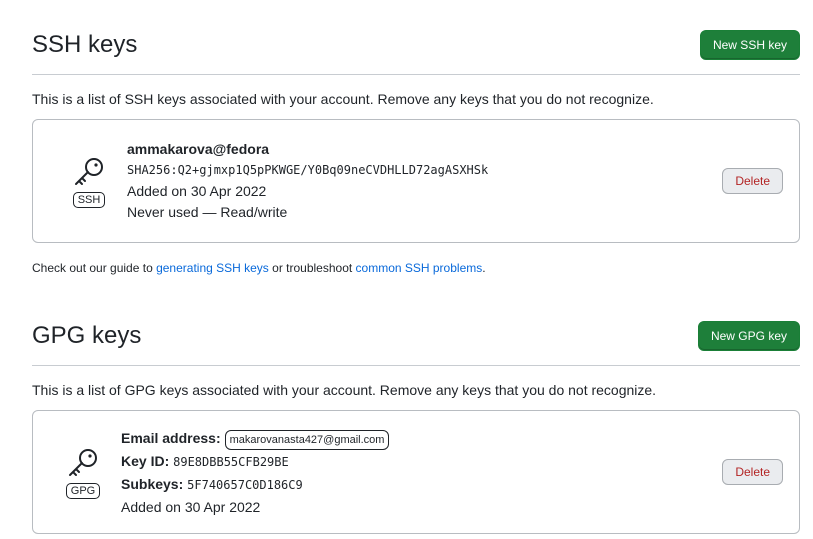 This screenshot has width=813, height=539. What do you see at coordinates (207, 212) in the screenshot?
I see `ssh-key-usage: Never used — Read/write` at bounding box center [207, 212].